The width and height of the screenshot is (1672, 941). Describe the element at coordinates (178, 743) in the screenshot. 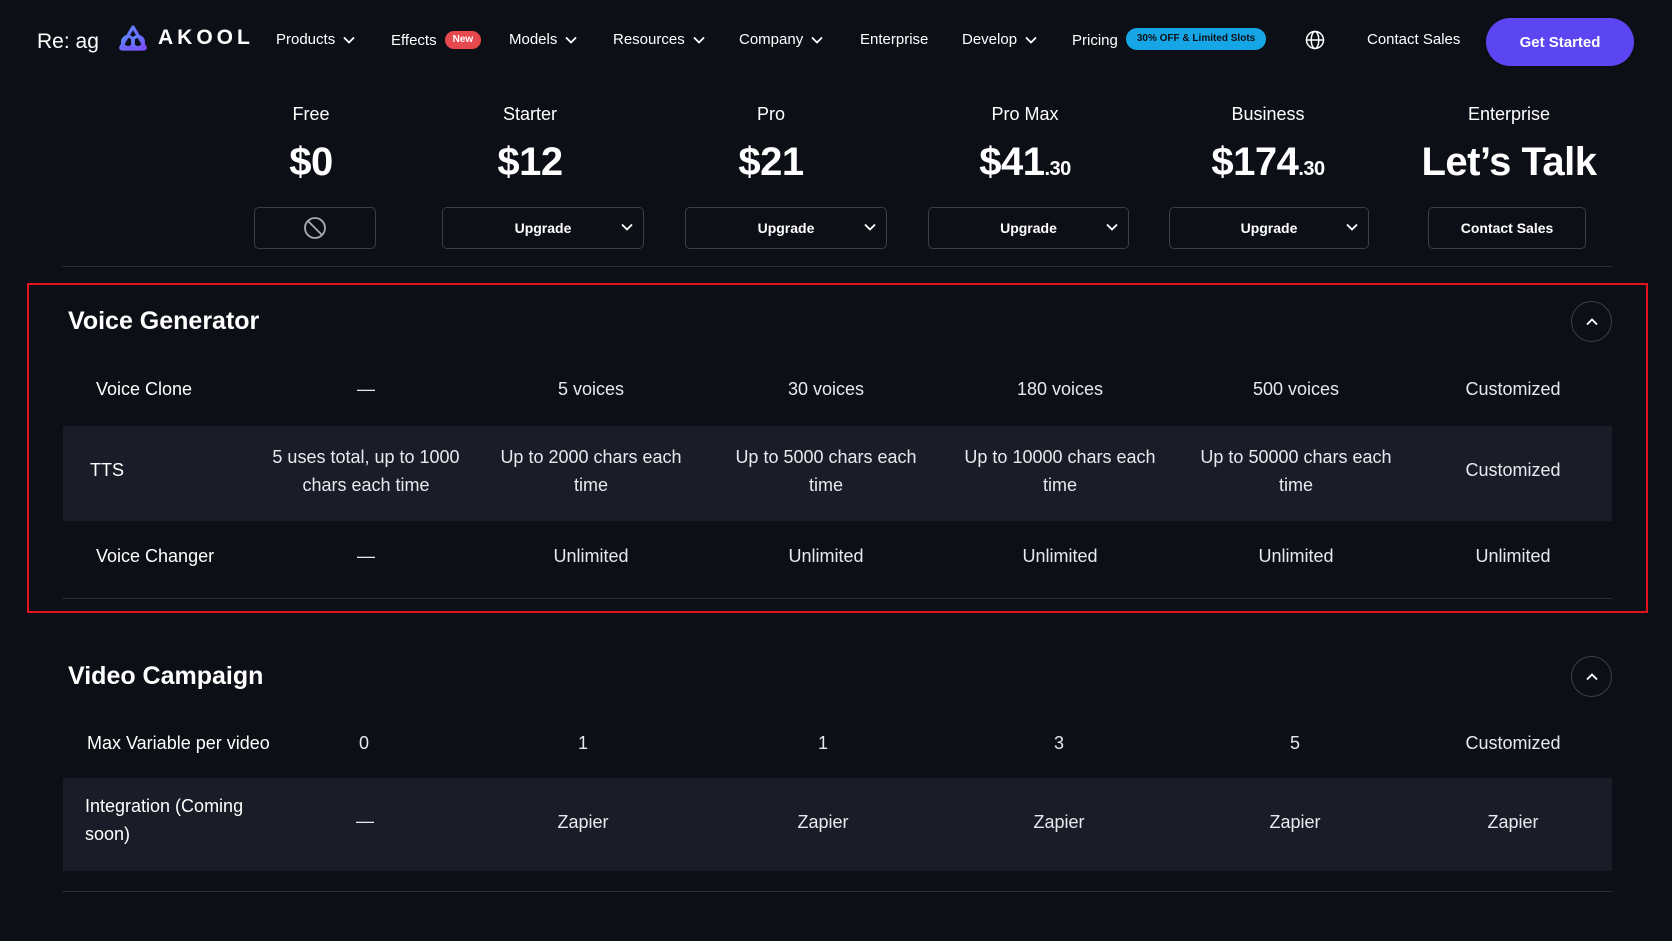

I see `row-label: Max Variable per video` at that location.